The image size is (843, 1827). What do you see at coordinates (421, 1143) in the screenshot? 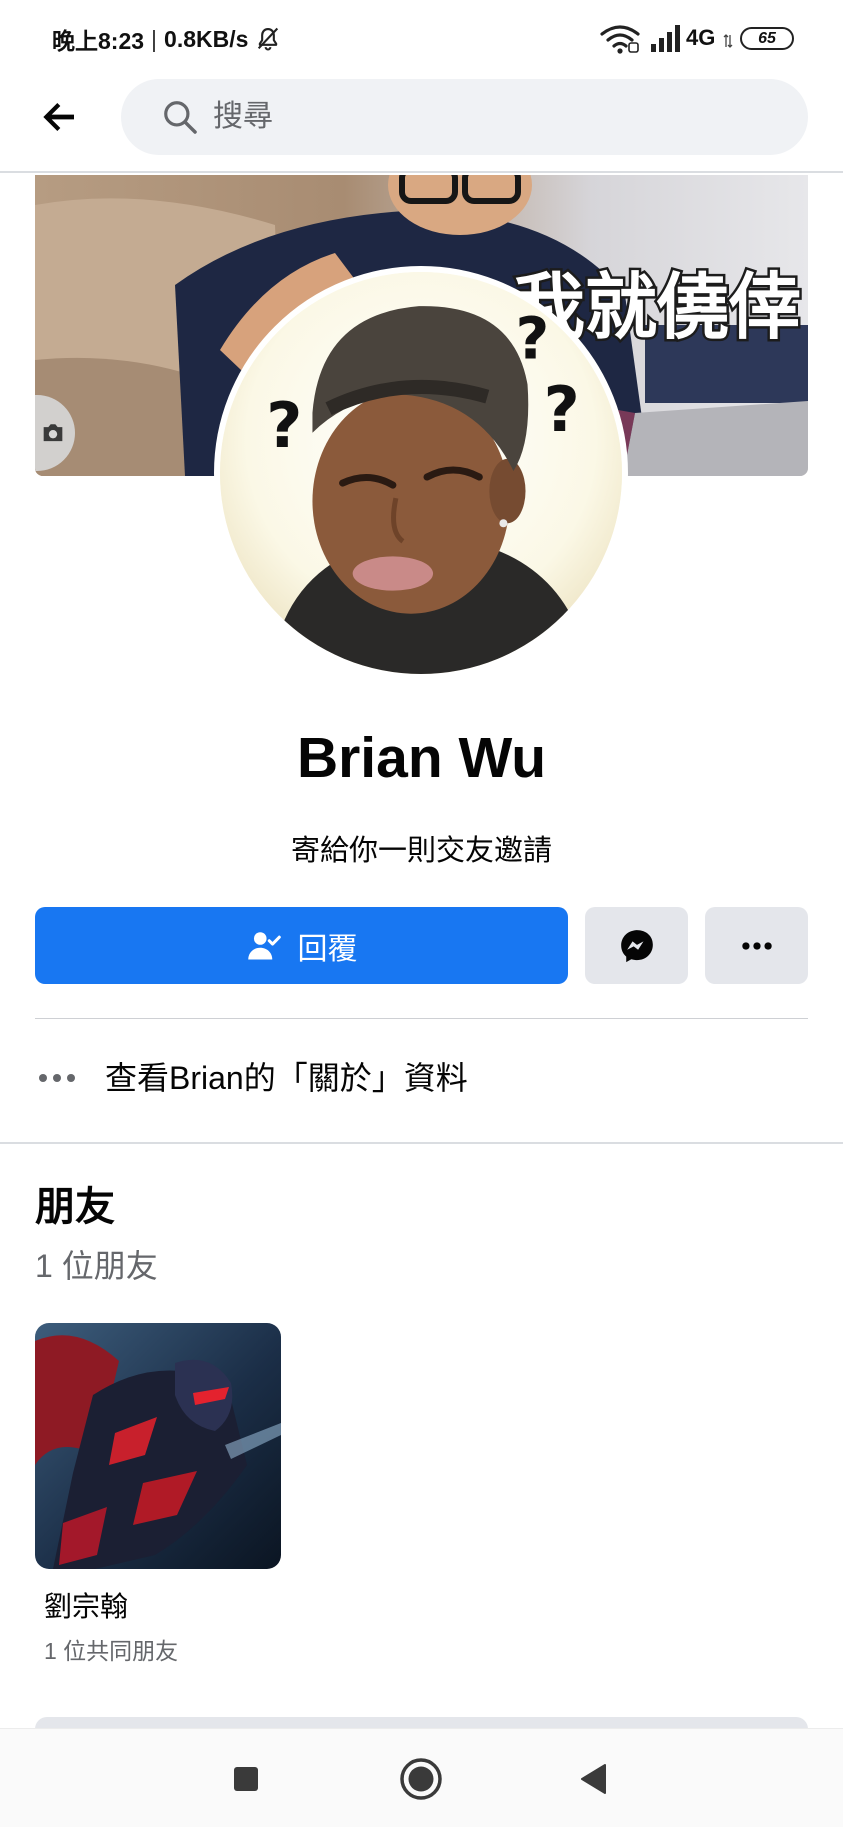
I see `section-divider` at bounding box center [421, 1143].